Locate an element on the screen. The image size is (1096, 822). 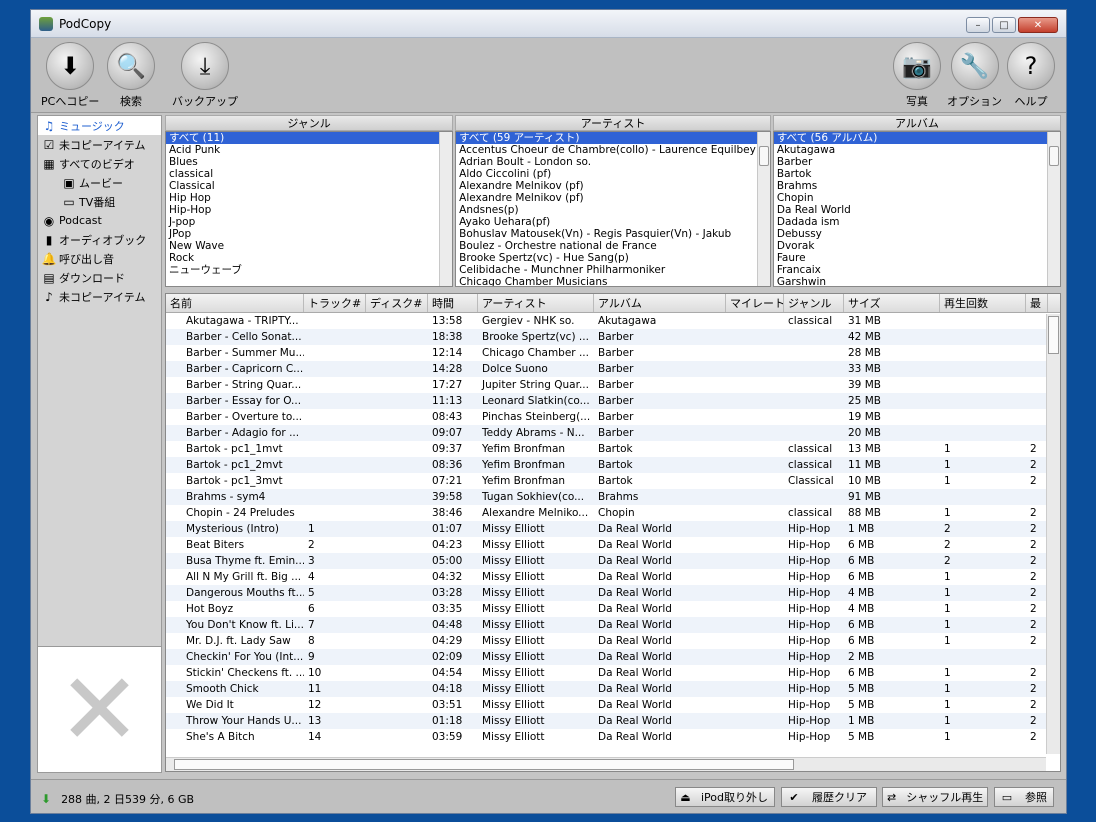
album-scrollbar is located at coordinates (1054, 209).